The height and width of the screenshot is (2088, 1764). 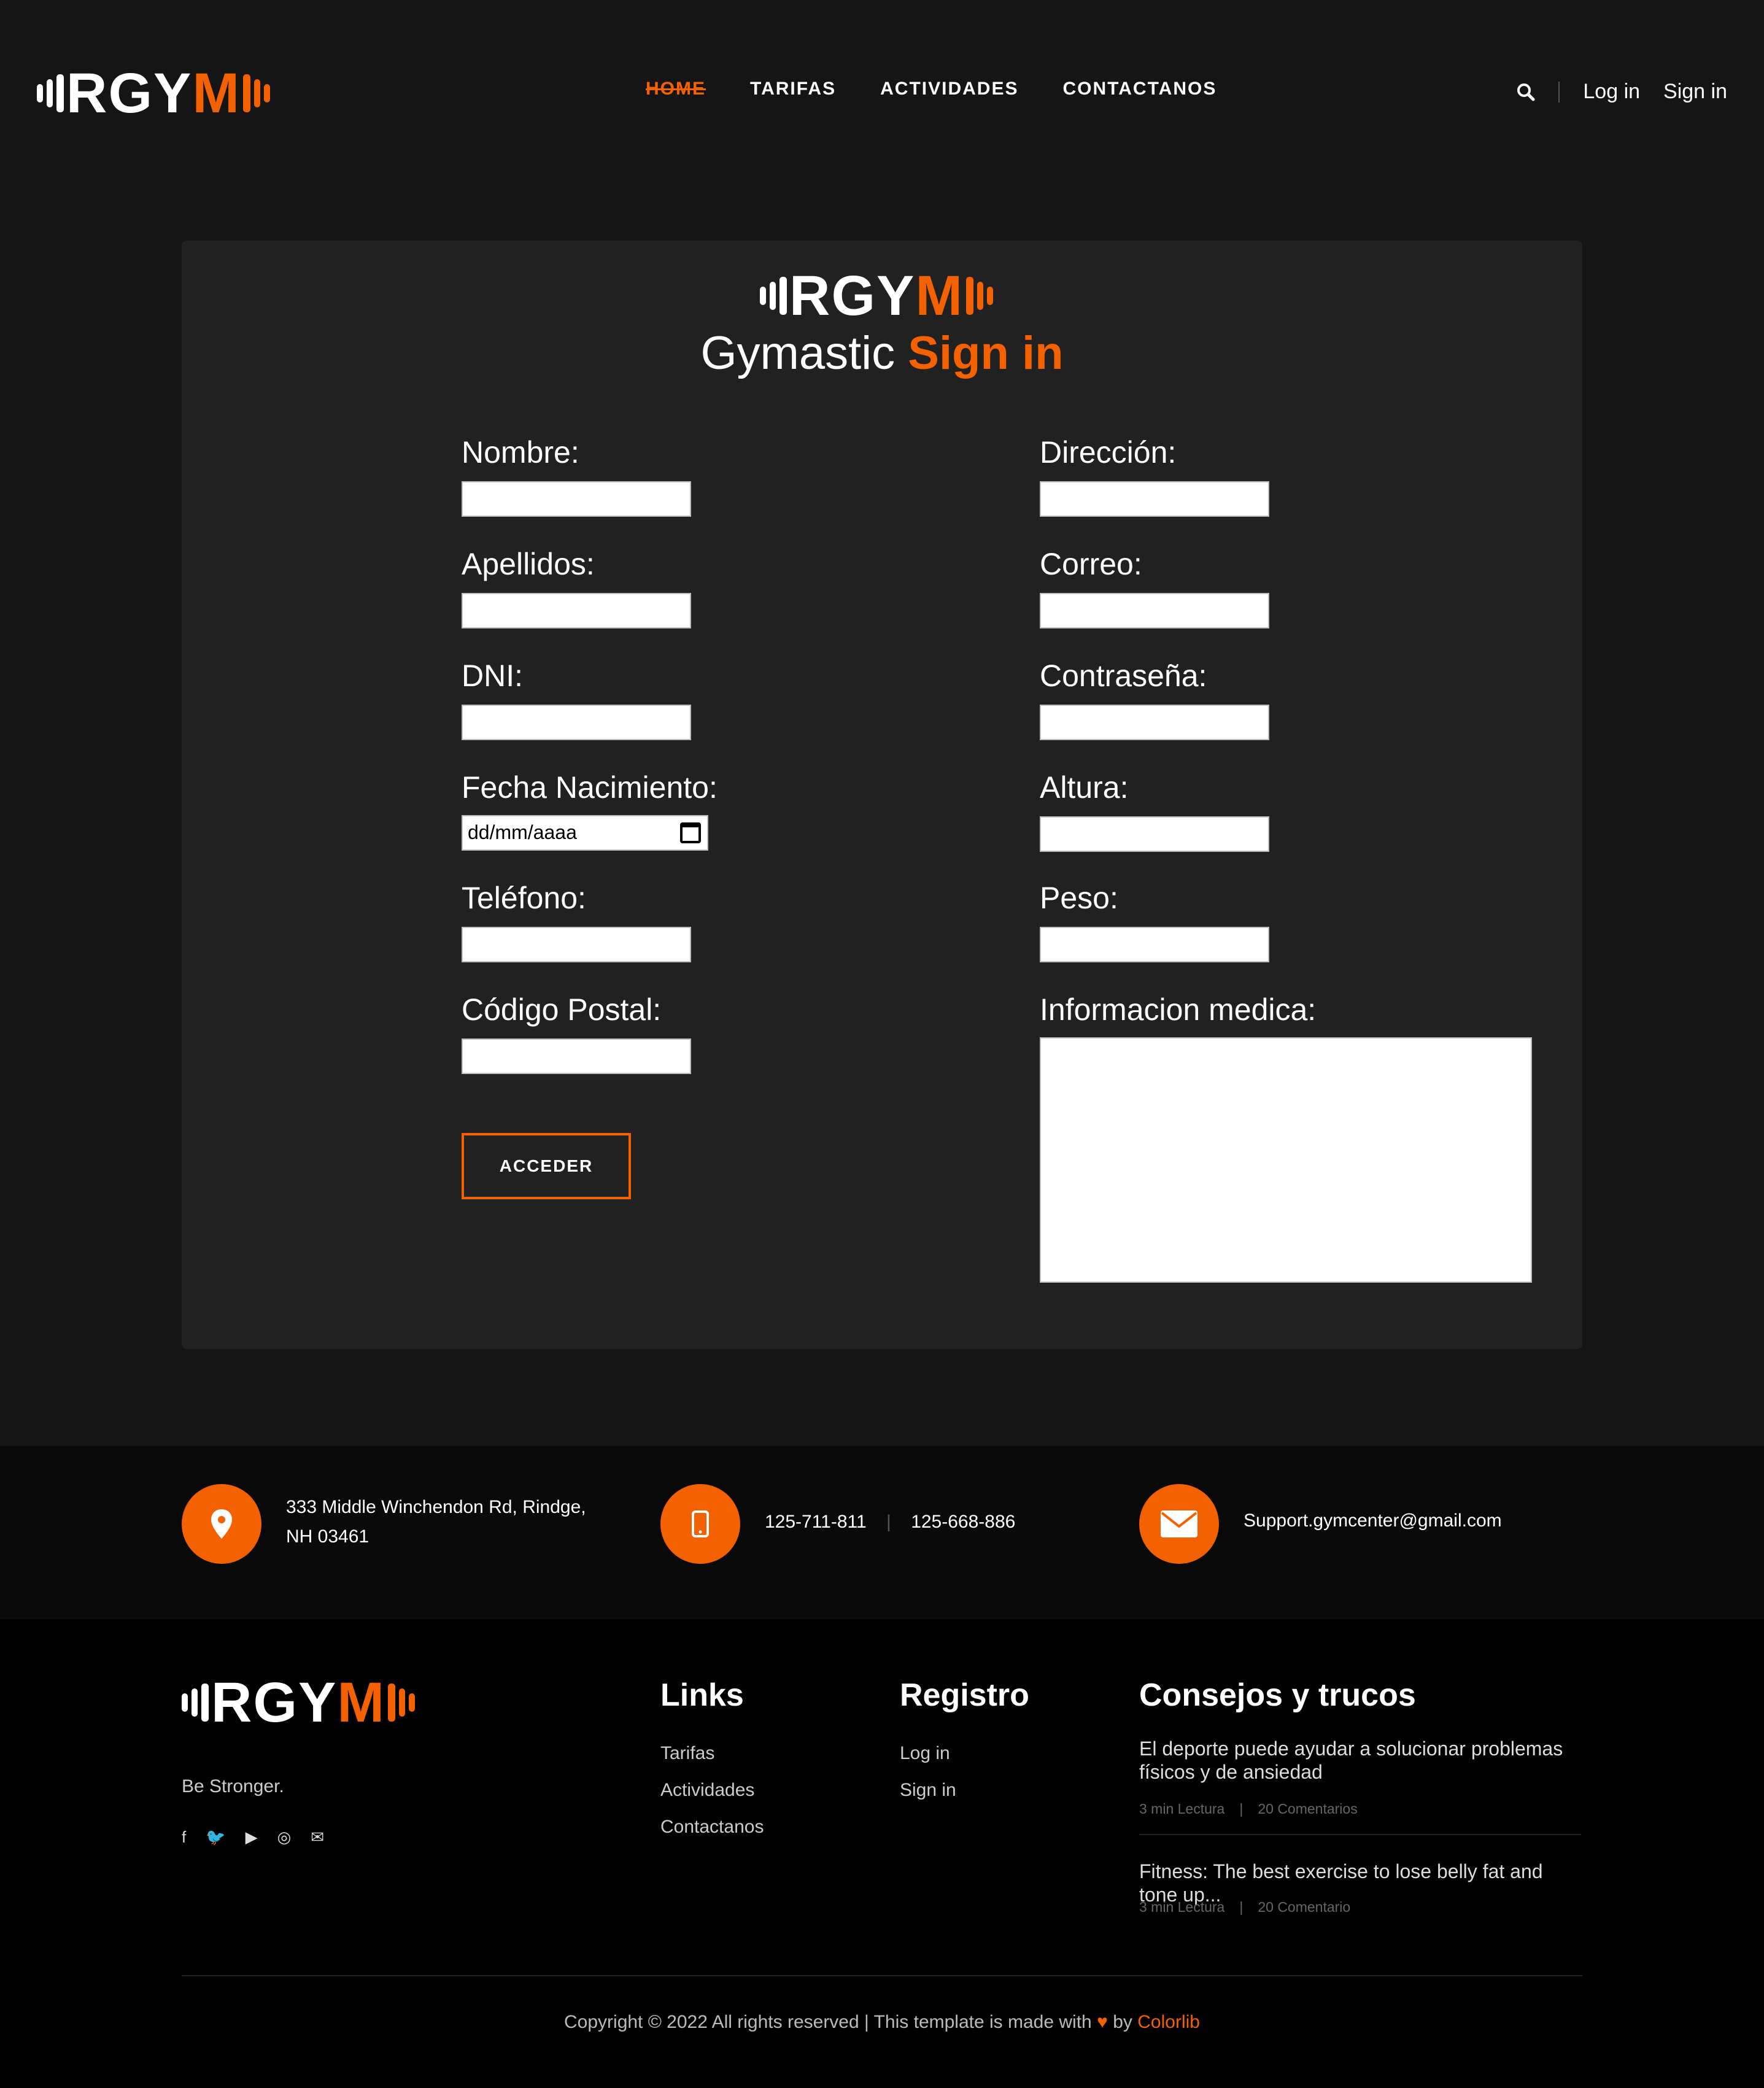 I want to click on twitter-icon: 🐦, so click(x=215, y=1837).